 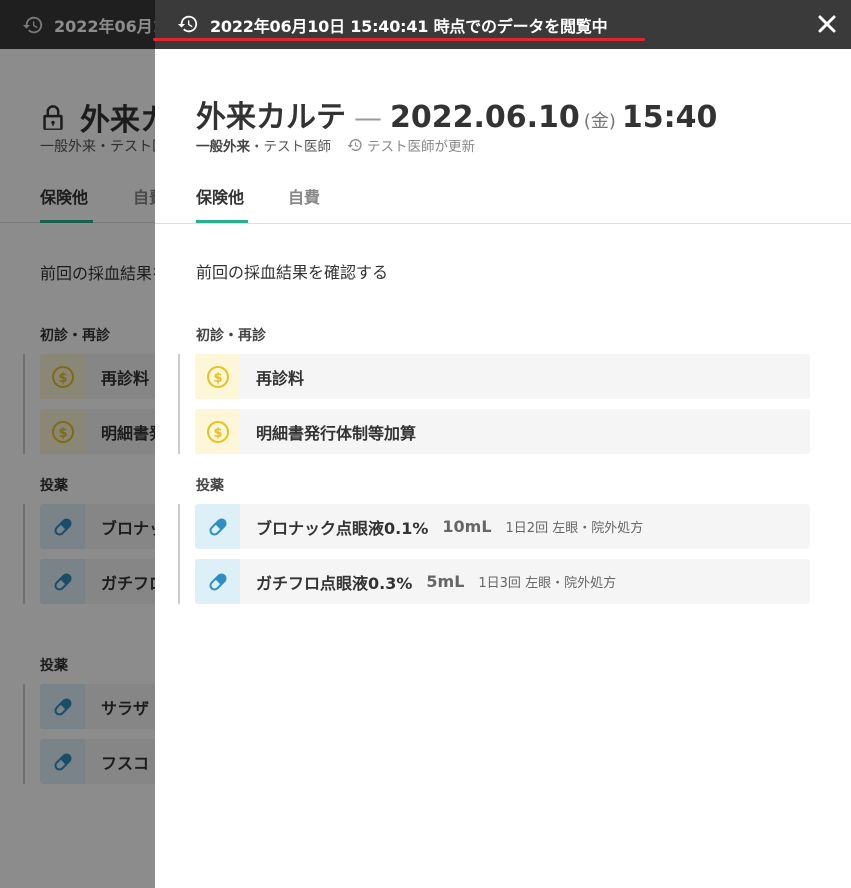 I want to click on close-button, so click(x=827, y=24).